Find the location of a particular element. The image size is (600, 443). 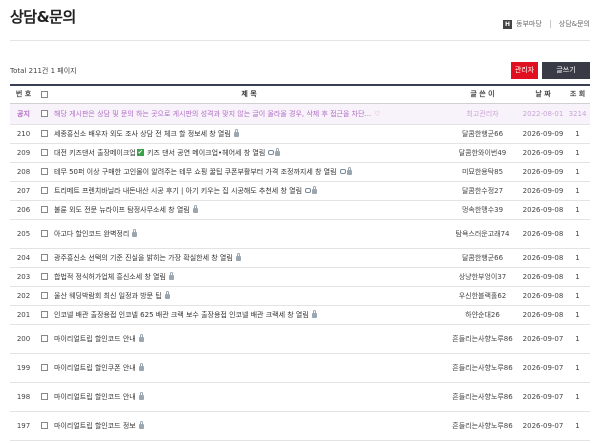

row-subject-cell: 마이리얼트립 할인코드 정보 is located at coordinates (247, 425).